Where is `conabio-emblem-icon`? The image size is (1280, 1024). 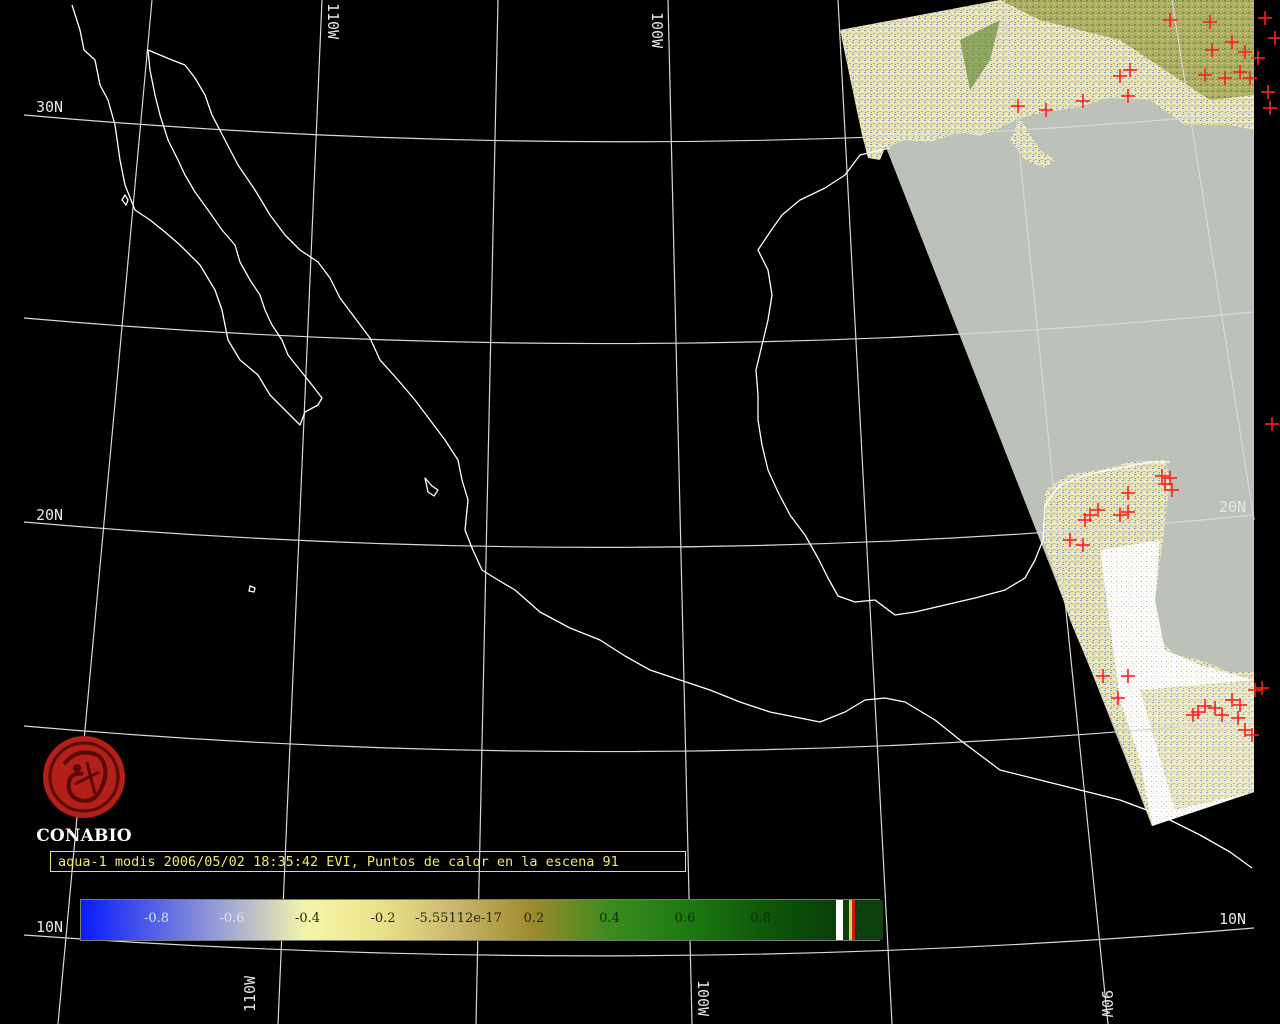 conabio-emblem-icon is located at coordinates (84, 777).